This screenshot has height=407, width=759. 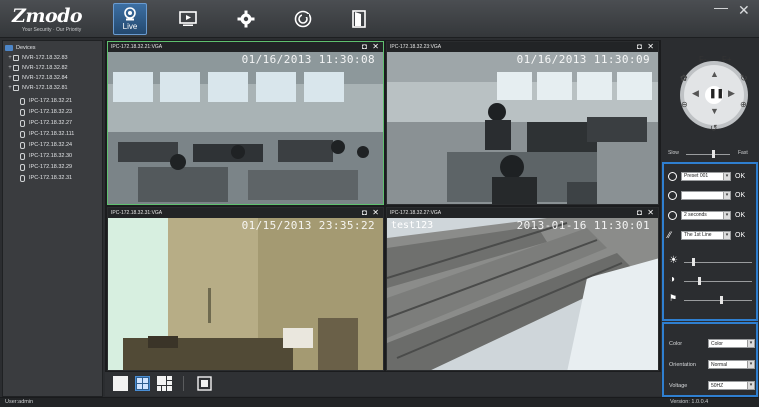 I want to click on pan-left-button: ◀, so click(x=695, y=93).